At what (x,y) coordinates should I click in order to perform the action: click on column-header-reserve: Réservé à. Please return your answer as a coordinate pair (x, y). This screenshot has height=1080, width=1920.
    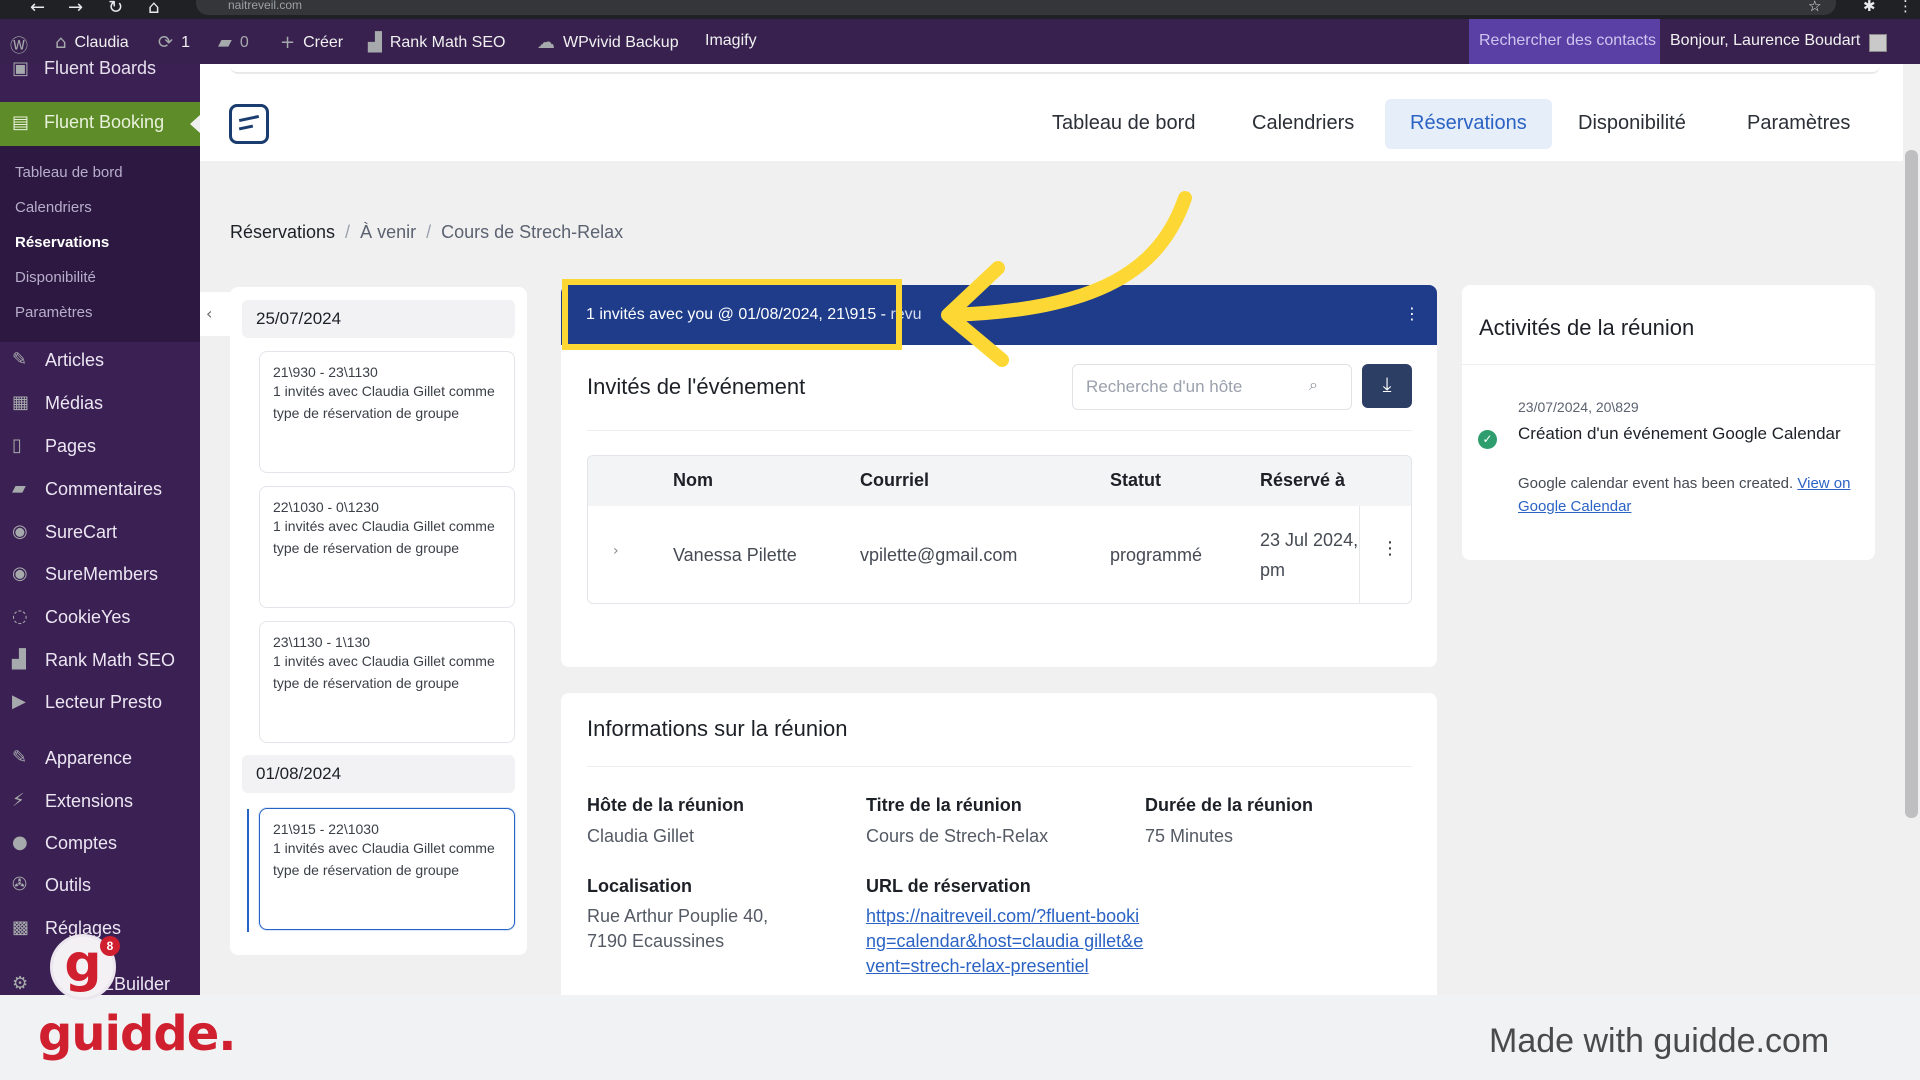
    Looking at the image, I should click on (1302, 480).